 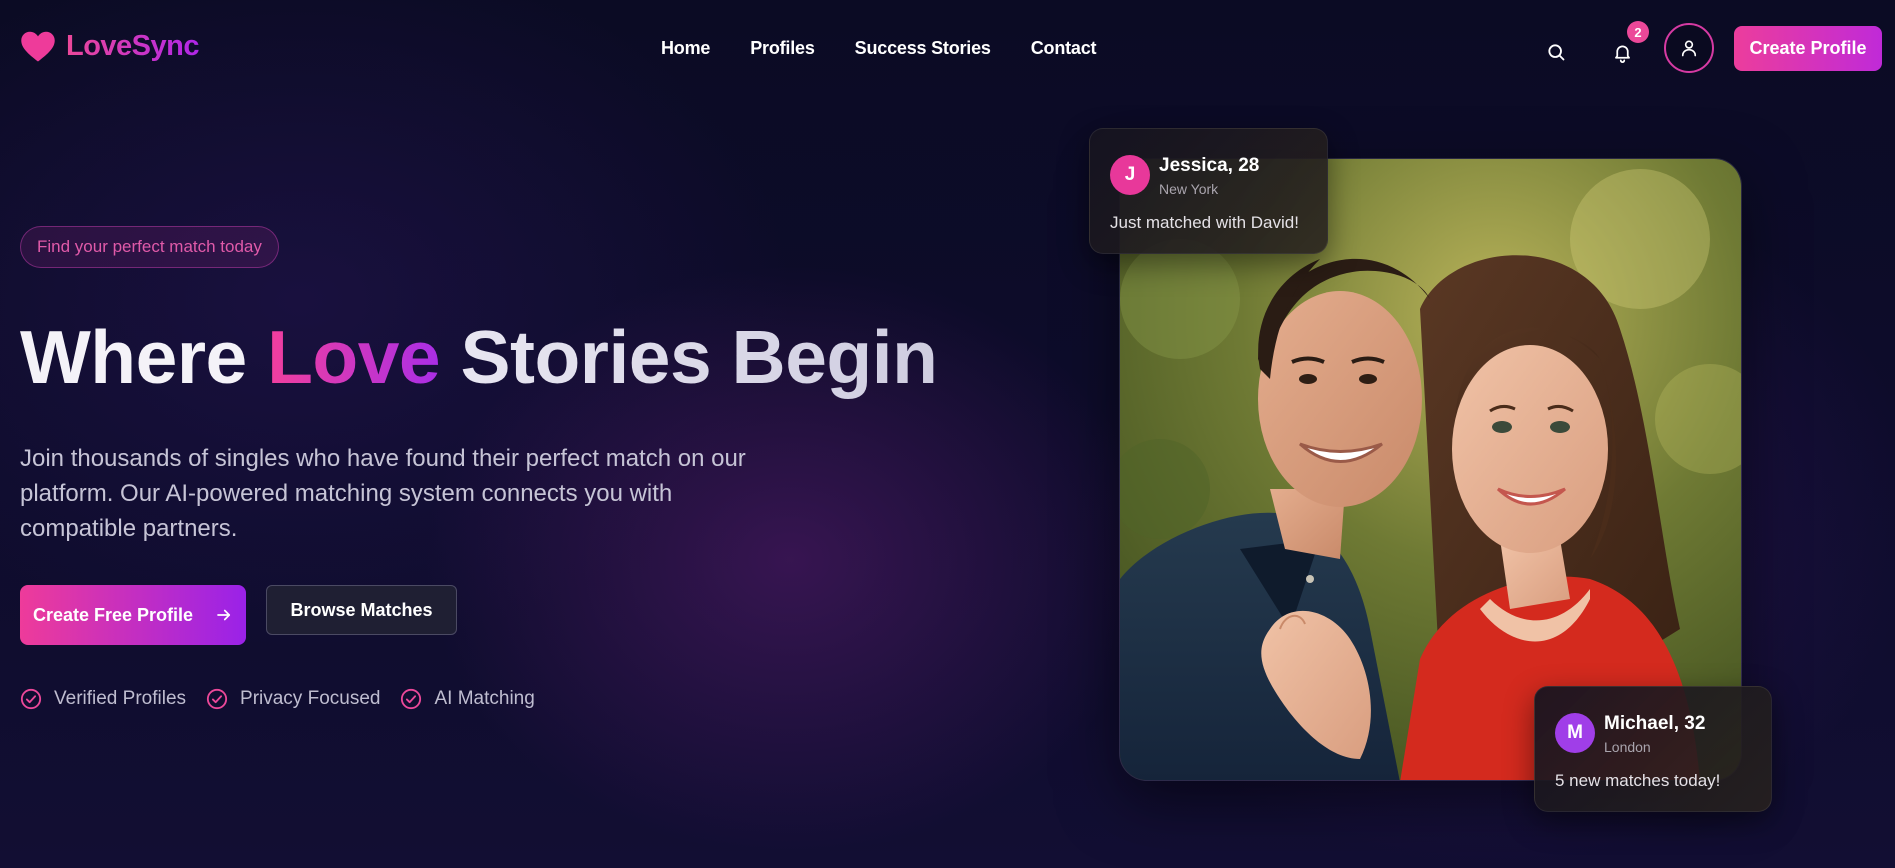 What do you see at coordinates (1209, 165) in the screenshot?
I see `card-name: Jessica, 28` at bounding box center [1209, 165].